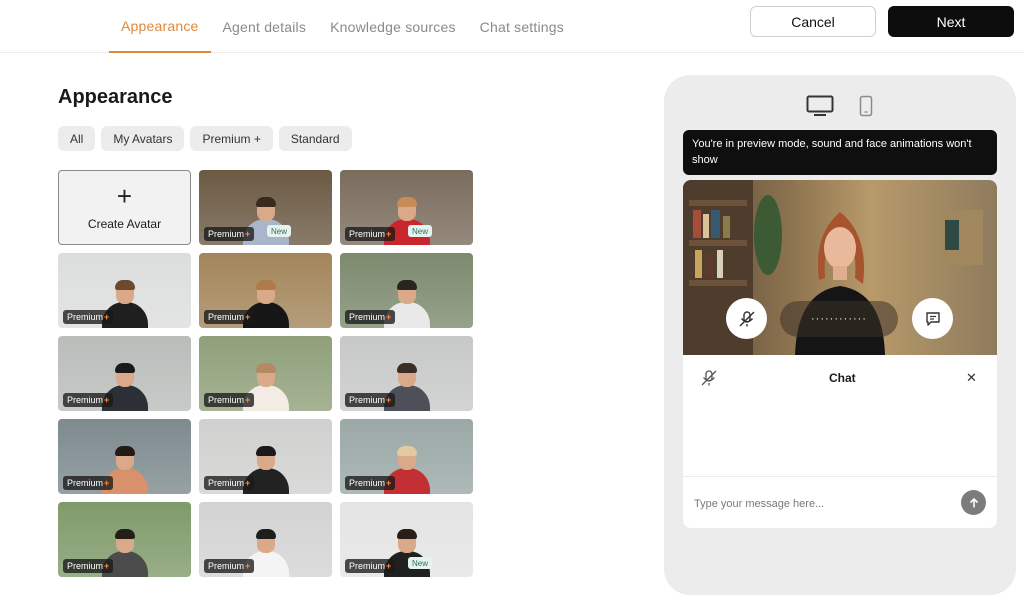 The height and width of the screenshot is (595, 1024). What do you see at coordinates (77, 138) in the screenshot?
I see `filter-all: All` at bounding box center [77, 138].